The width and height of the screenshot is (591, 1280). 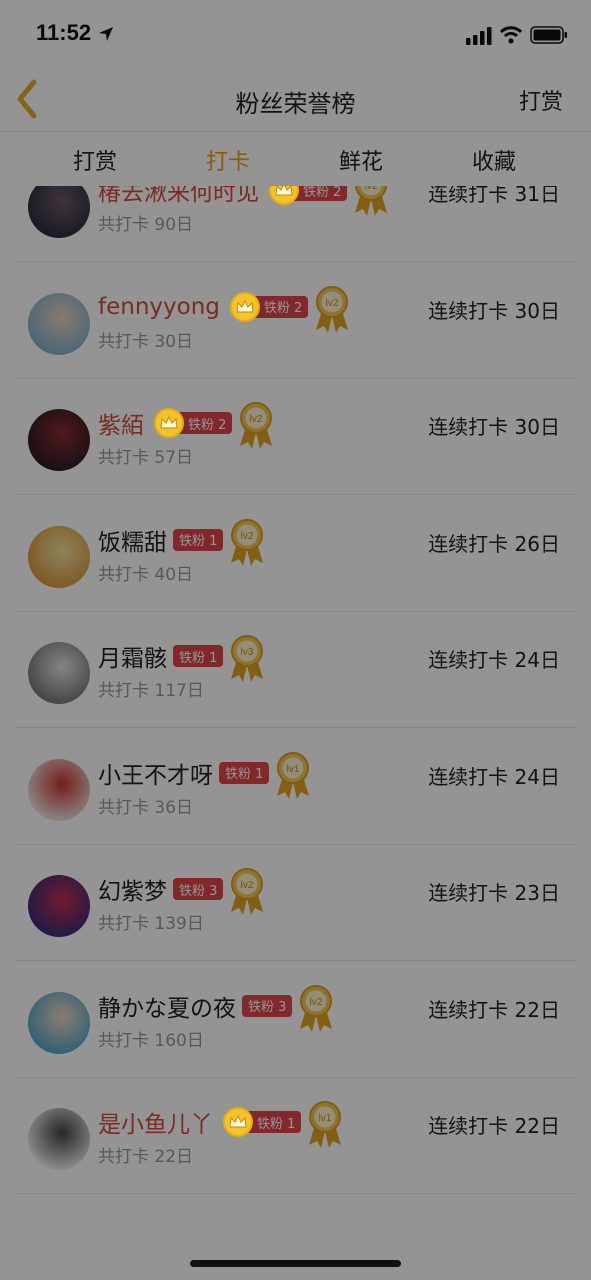 What do you see at coordinates (296, 903) in the screenshot?
I see `fan-row: 幻紫梦 铁粉 3 lv2 共打卡 139日 连续打卡 23日` at bounding box center [296, 903].